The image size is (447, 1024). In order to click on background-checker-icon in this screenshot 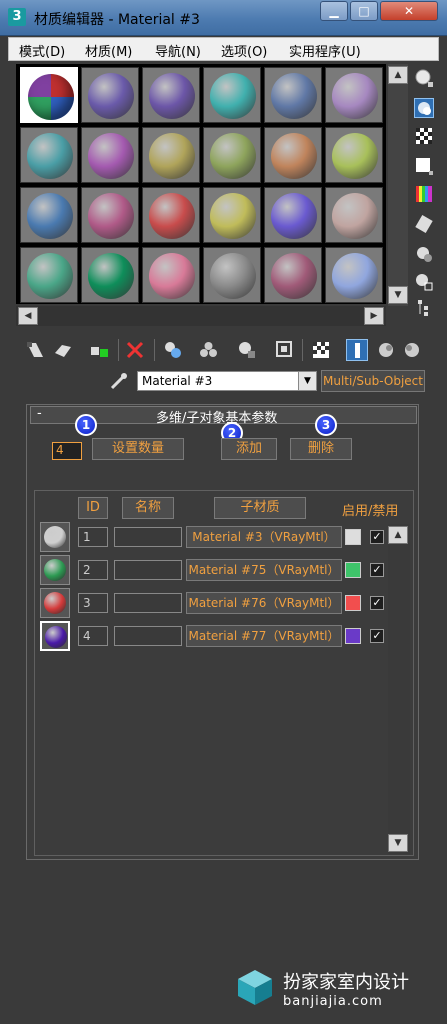, I will do `click(424, 136)`.